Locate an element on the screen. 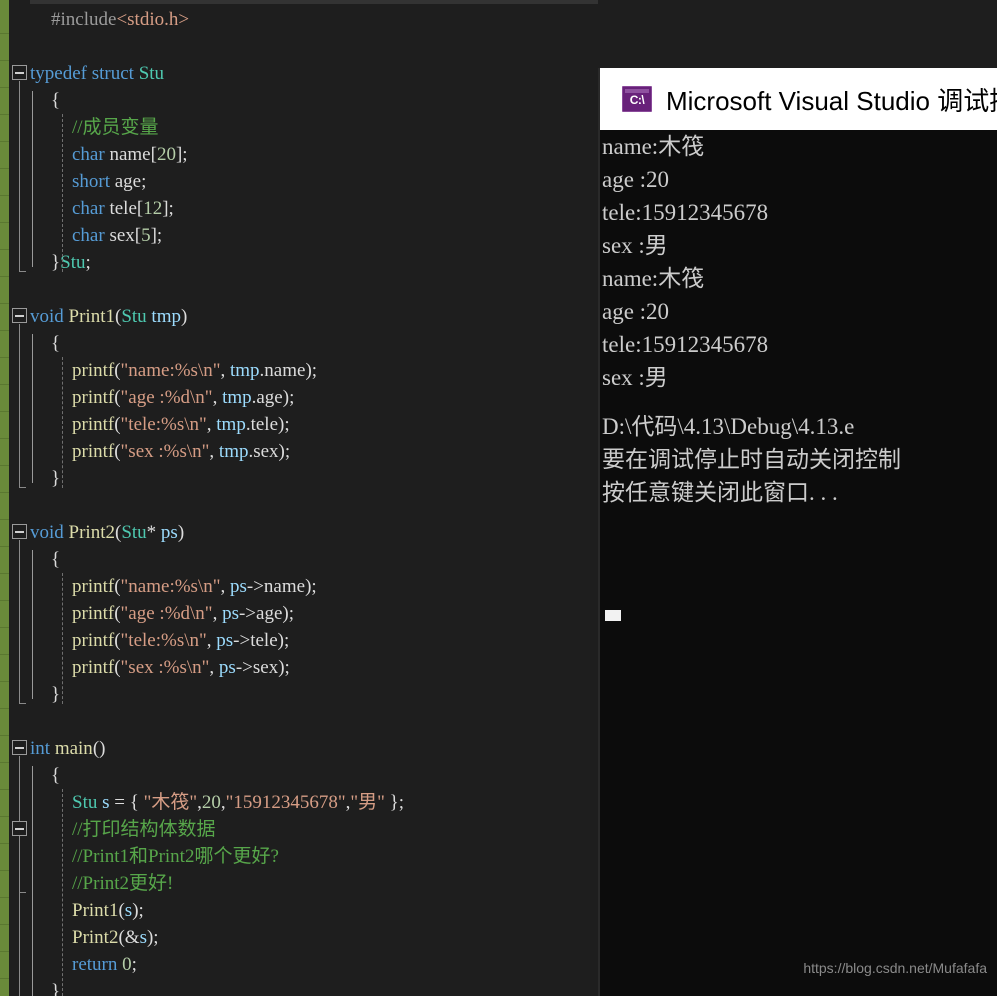  code-token: "木筏" is located at coordinates (170, 802).